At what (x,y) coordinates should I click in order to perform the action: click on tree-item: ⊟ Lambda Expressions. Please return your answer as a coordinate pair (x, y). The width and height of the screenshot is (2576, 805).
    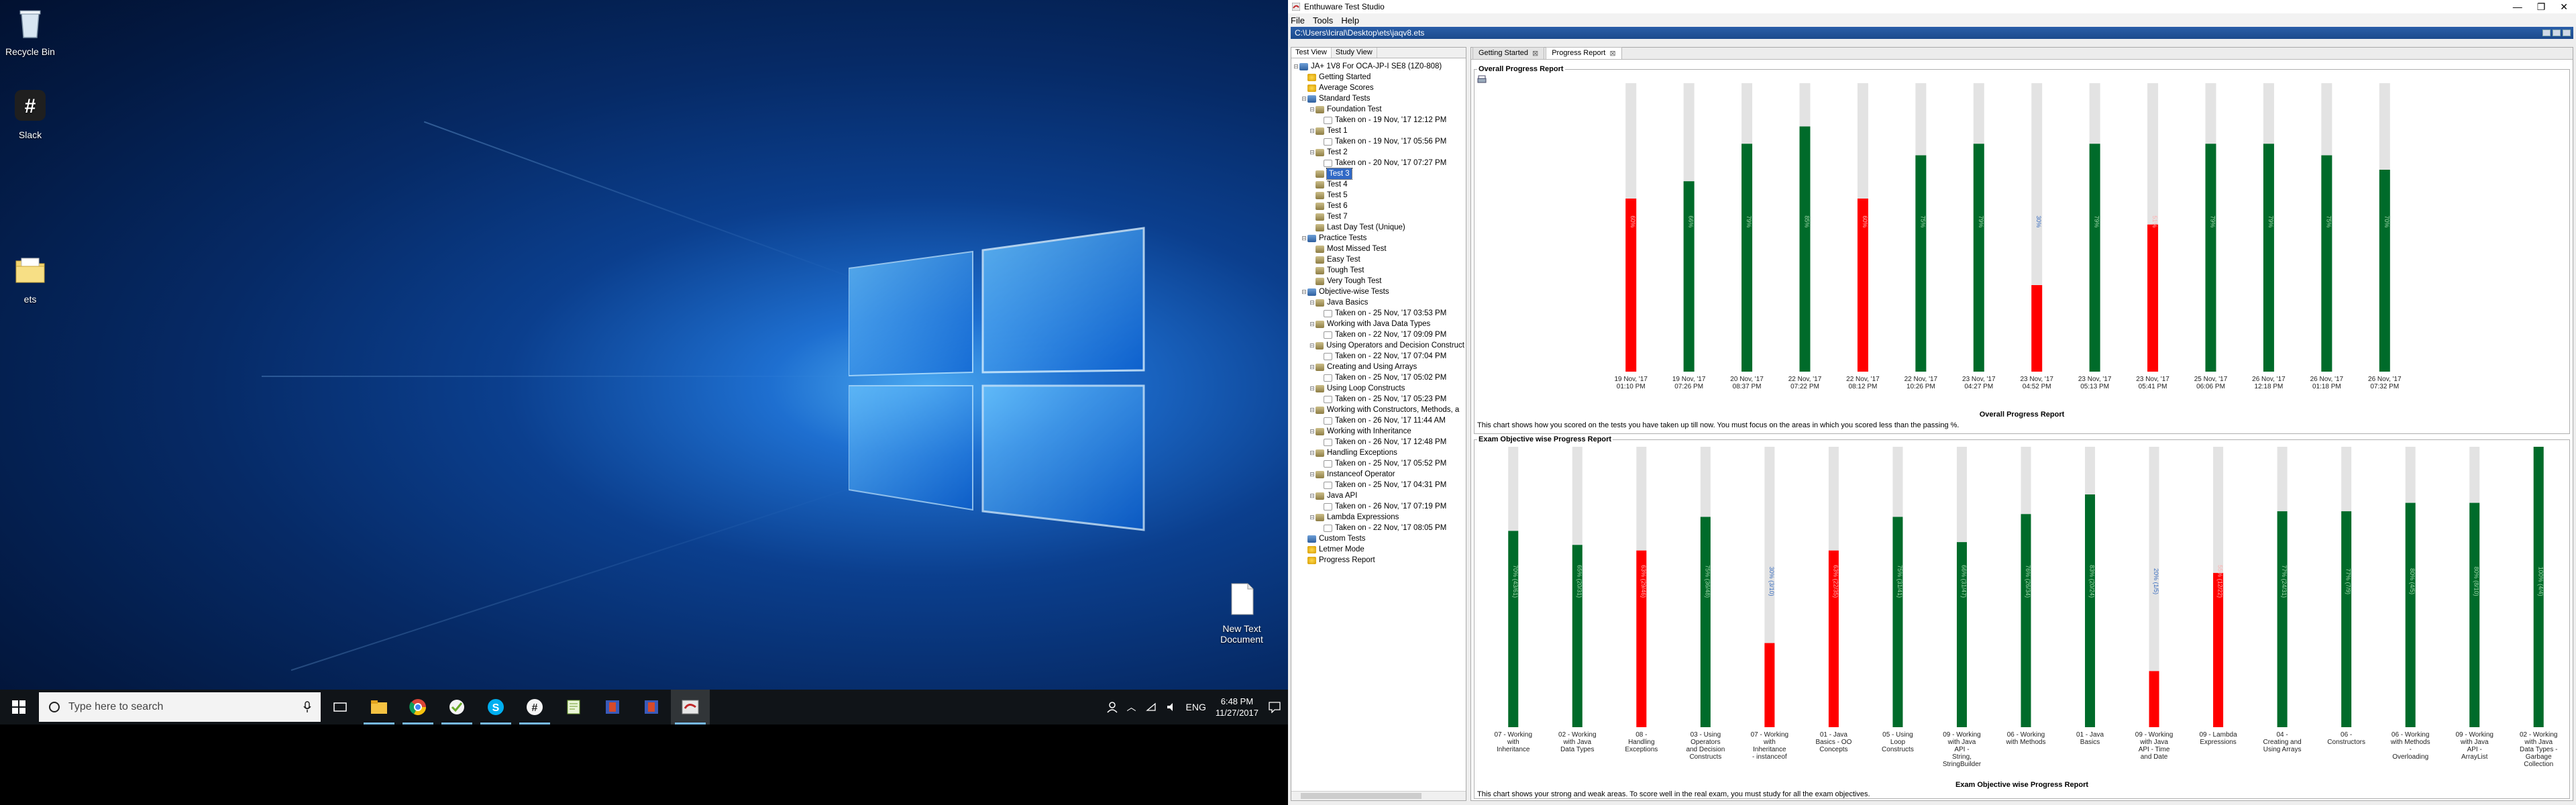
    Looking at the image, I should click on (1378, 517).